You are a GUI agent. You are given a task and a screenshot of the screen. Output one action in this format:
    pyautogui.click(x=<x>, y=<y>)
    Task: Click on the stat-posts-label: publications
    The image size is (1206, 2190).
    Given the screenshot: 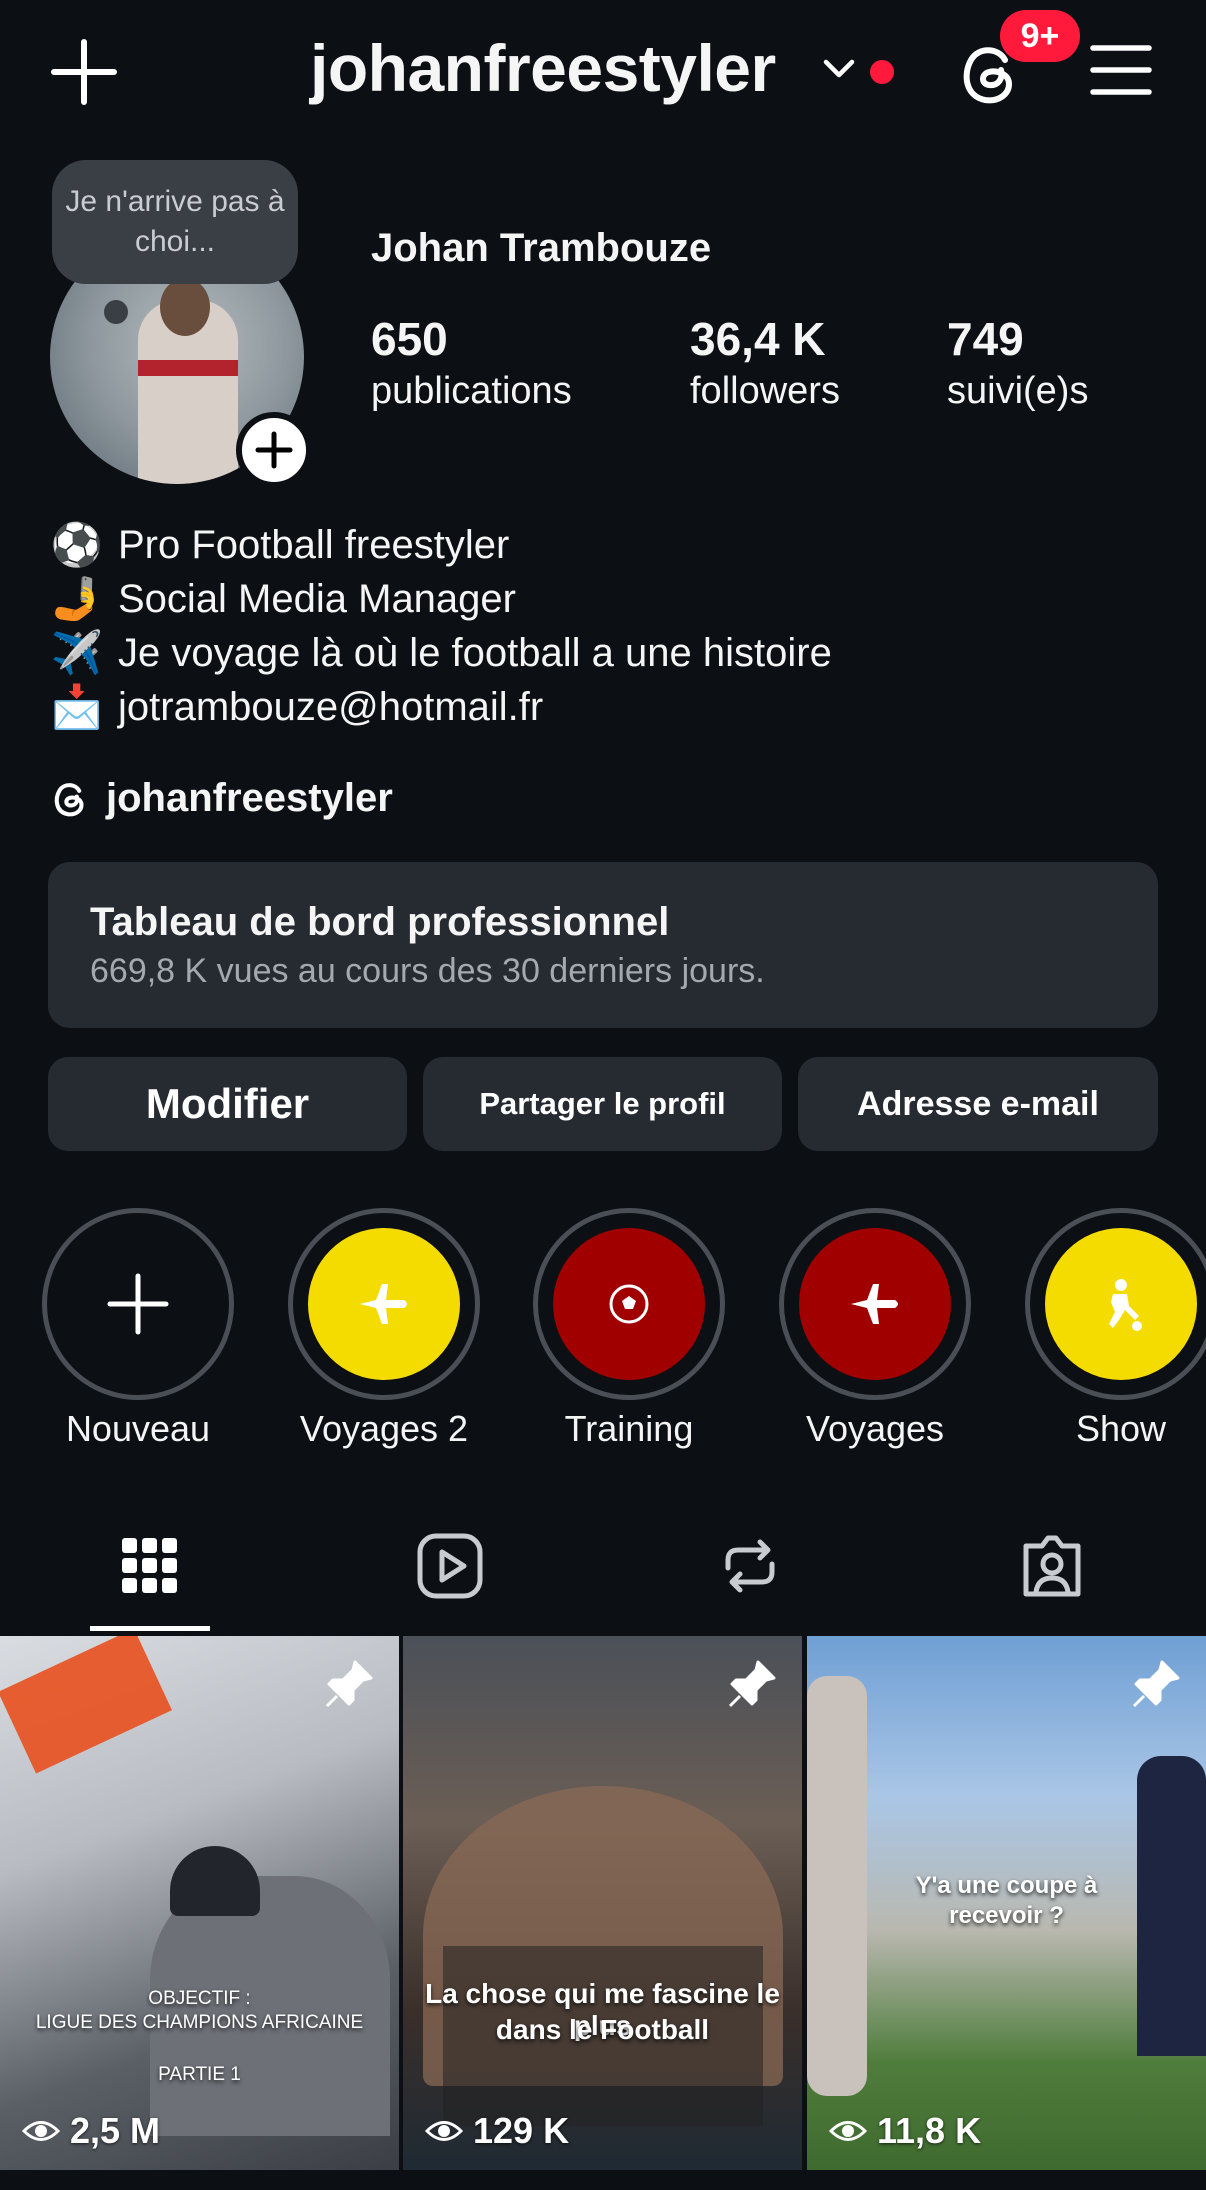 What is the action you would take?
    pyautogui.click(x=471, y=391)
    